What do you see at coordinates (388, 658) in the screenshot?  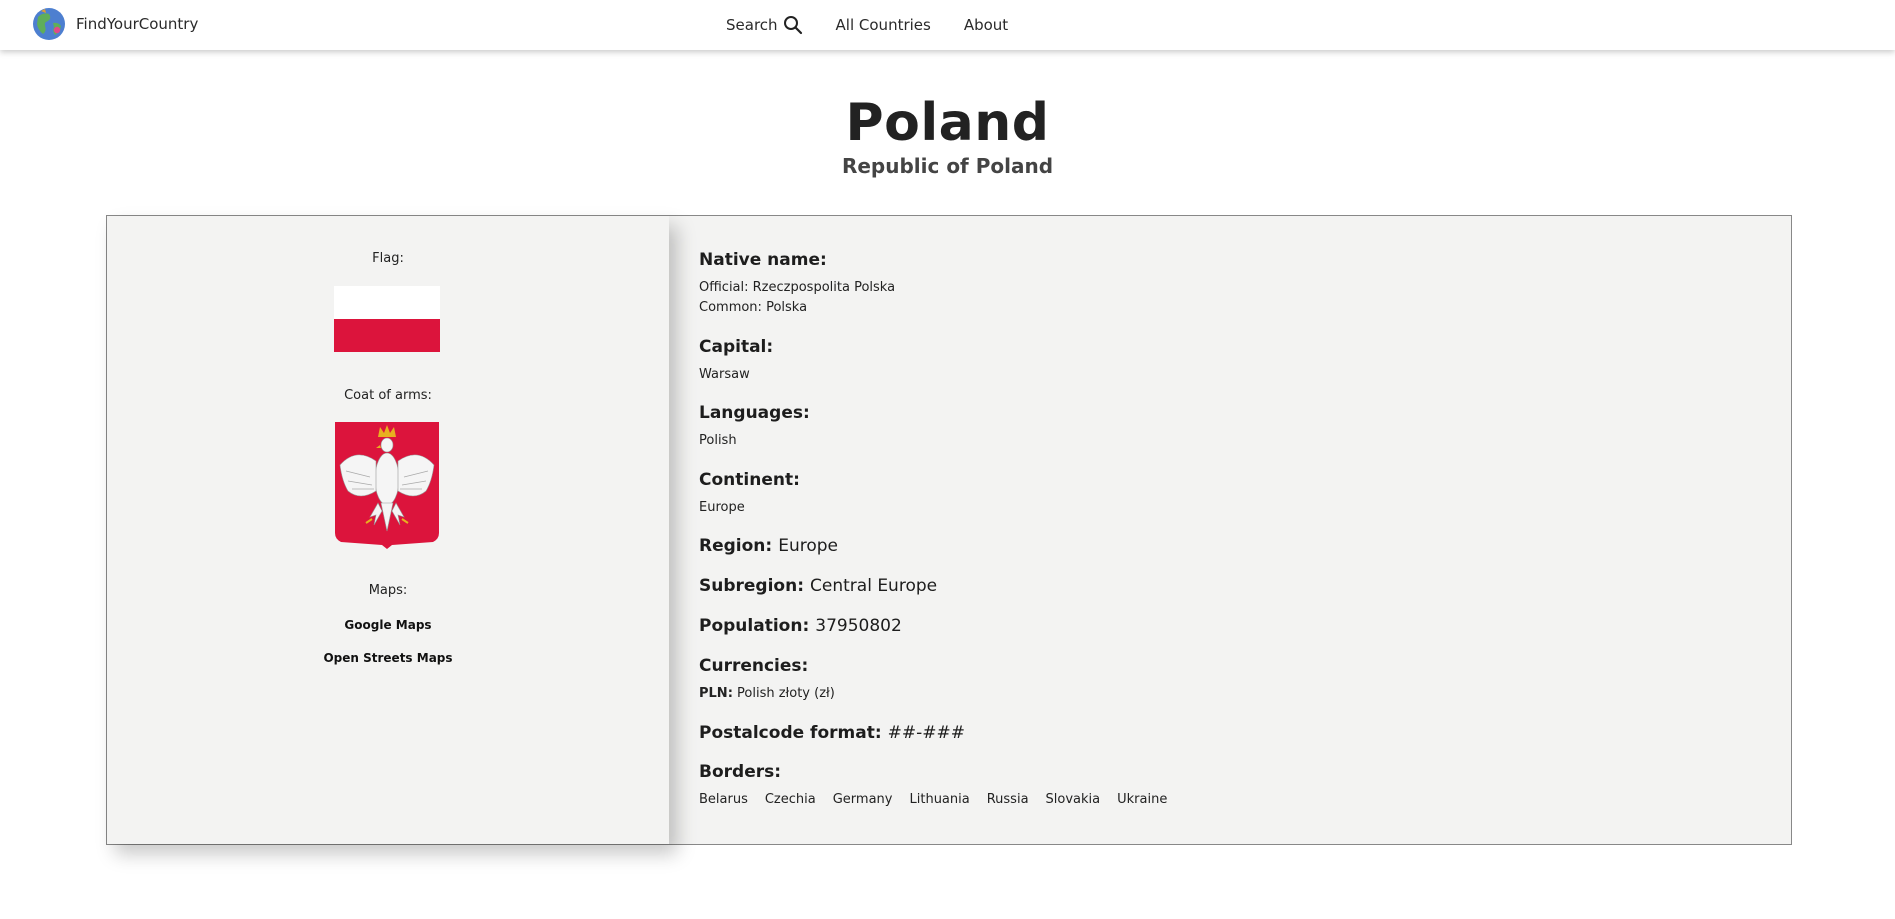 I see `open-street-maps-link: Open Streets Maps` at bounding box center [388, 658].